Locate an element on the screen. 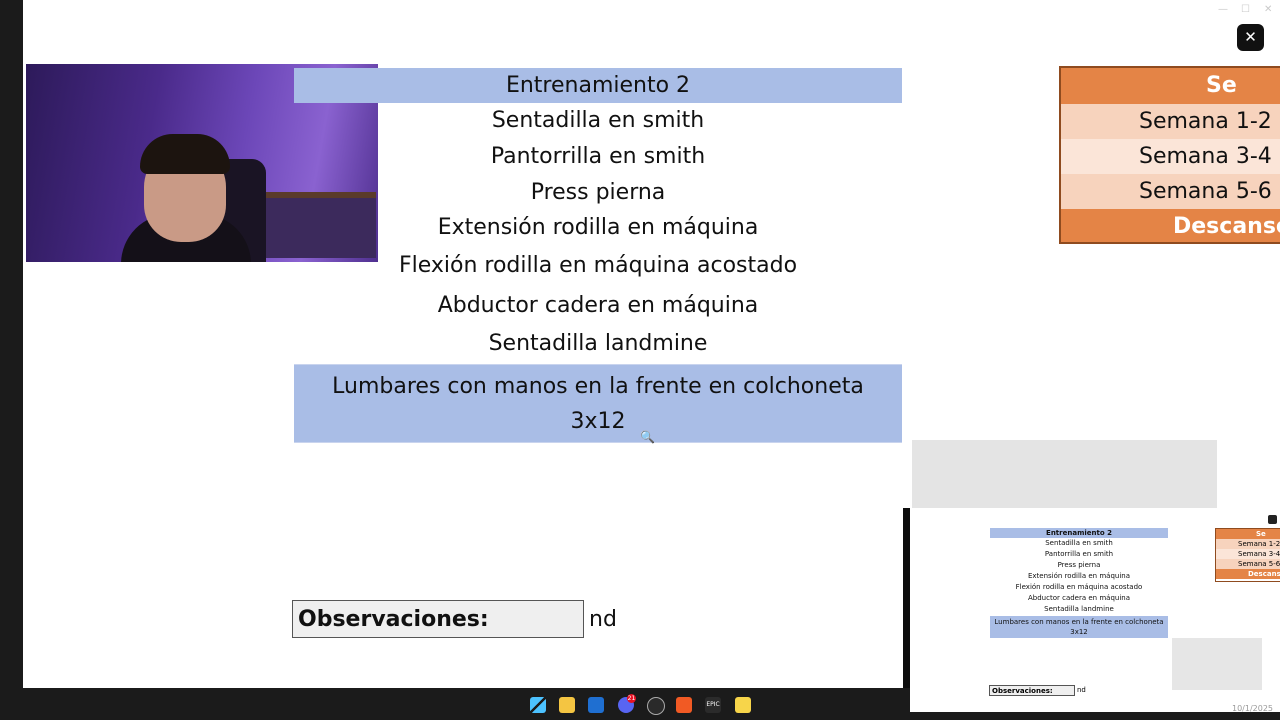 The height and width of the screenshot is (720, 1280). taskbar-clock: 10/1/2025 is located at coordinates (1253, 708).